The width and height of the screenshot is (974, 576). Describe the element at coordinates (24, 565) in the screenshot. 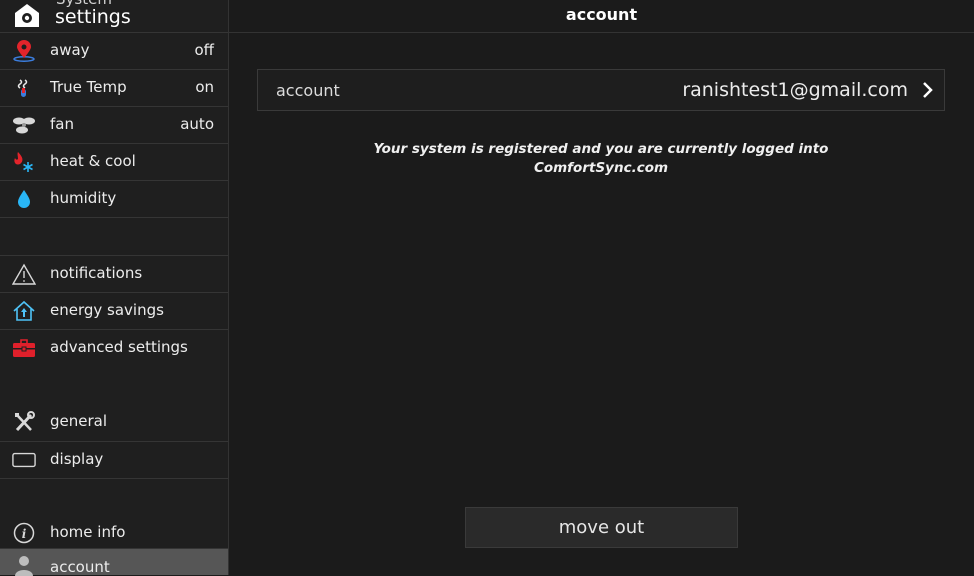

I see `user-icon` at that location.